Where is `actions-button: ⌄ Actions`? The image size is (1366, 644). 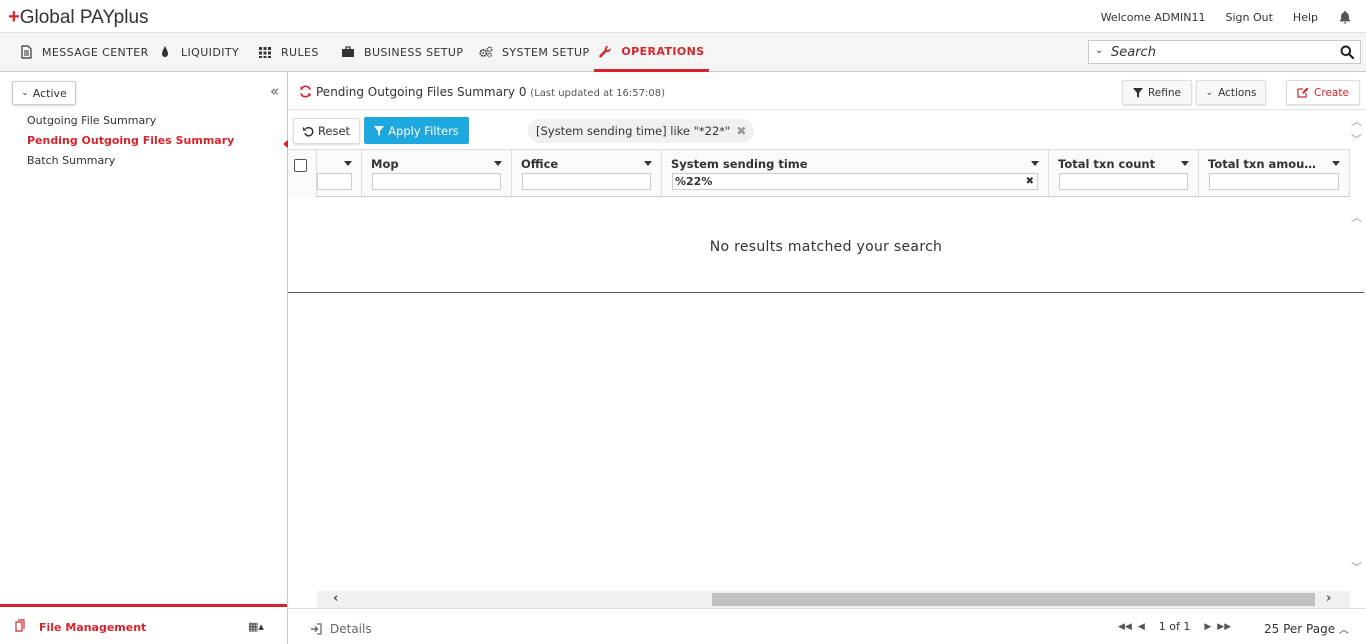
actions-button: ⌄ Actions is located at coordinates (1231, 92).